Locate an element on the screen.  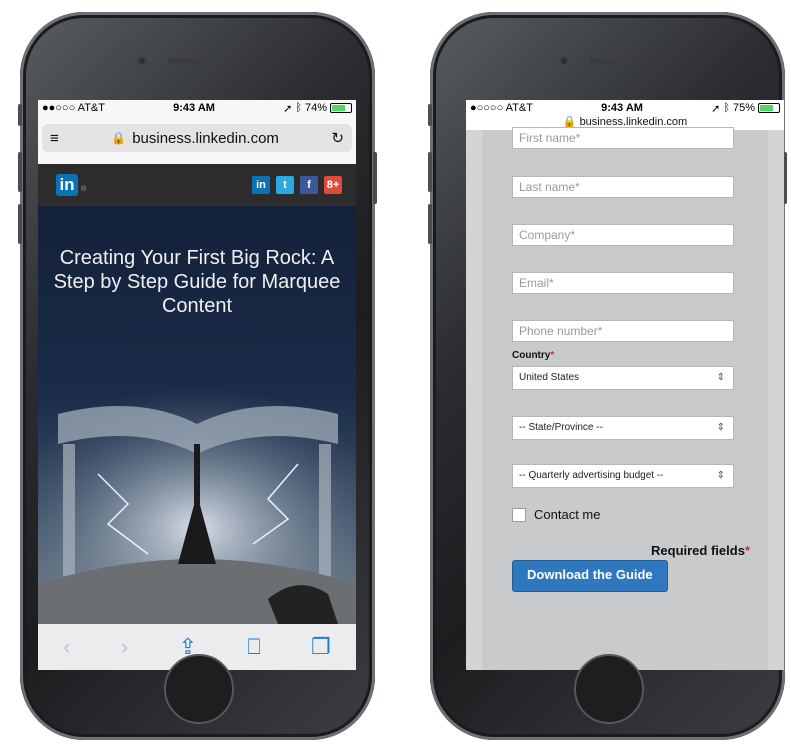
status-bar: ●●○○○ AT&T 9:43 AM ➚ ᛒ 74% is located at coordinates (197, 108).